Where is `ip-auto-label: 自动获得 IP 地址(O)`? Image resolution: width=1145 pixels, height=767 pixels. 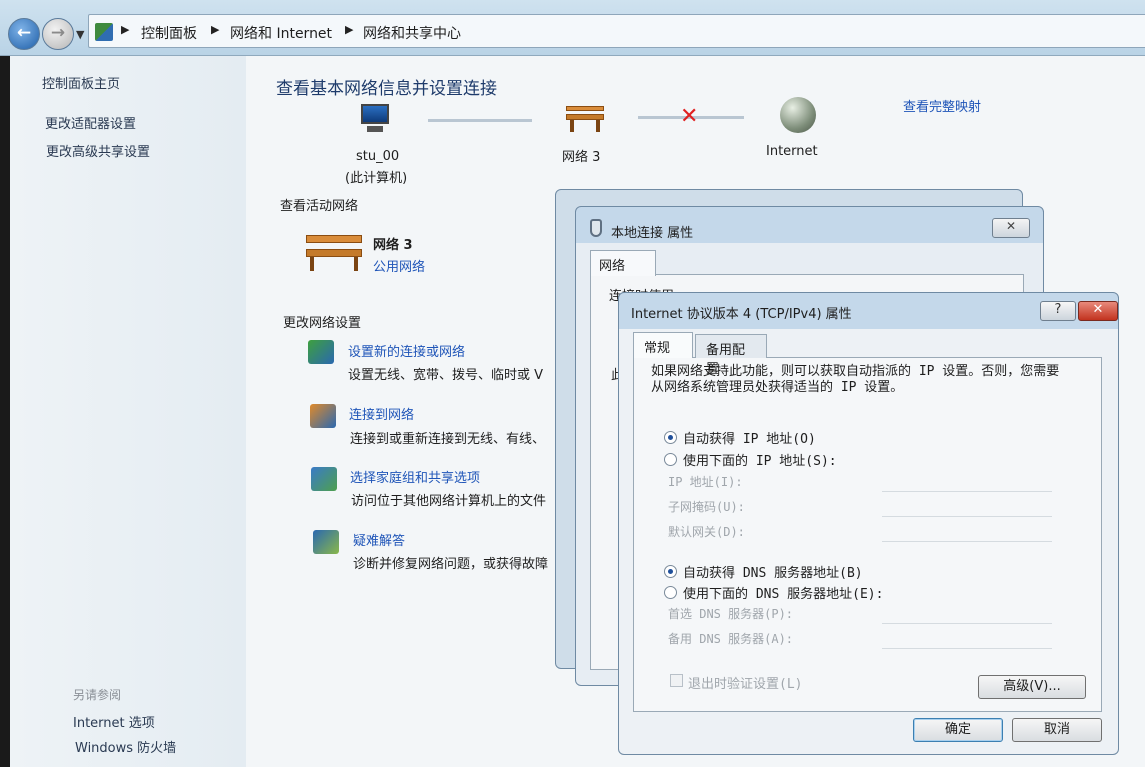
ip-auto-label: 自动获得 IP 地址(O) is located at coordinates (749, 437).